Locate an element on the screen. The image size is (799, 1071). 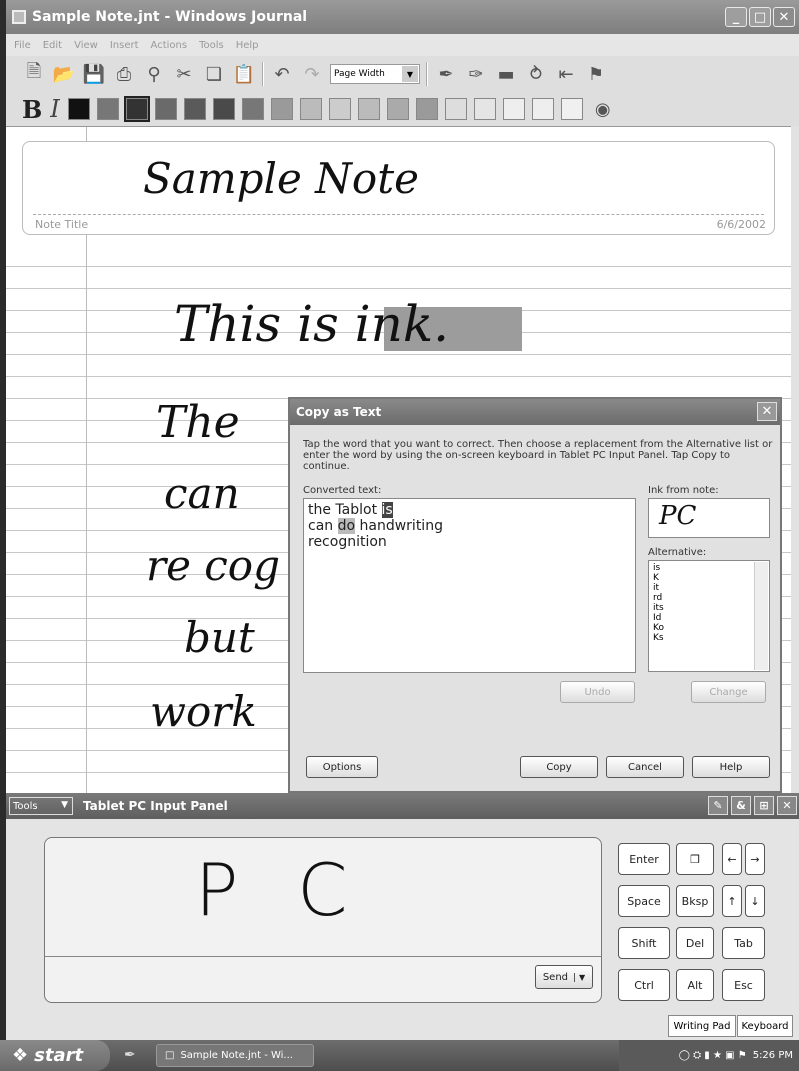
flagged-word: do is located at coordinates (346, 526).